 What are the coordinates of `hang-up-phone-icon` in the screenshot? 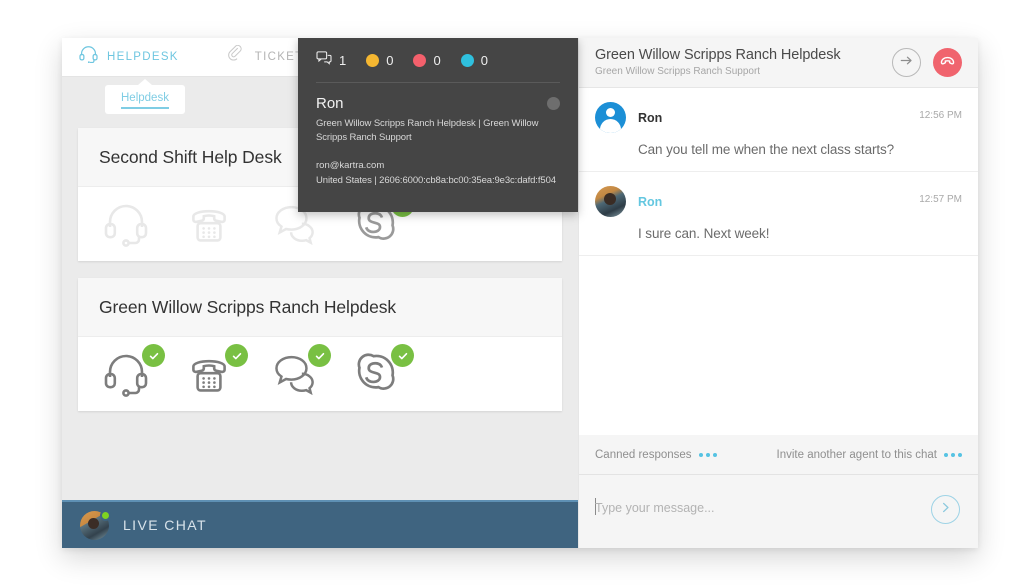 It's located at (947, 63).